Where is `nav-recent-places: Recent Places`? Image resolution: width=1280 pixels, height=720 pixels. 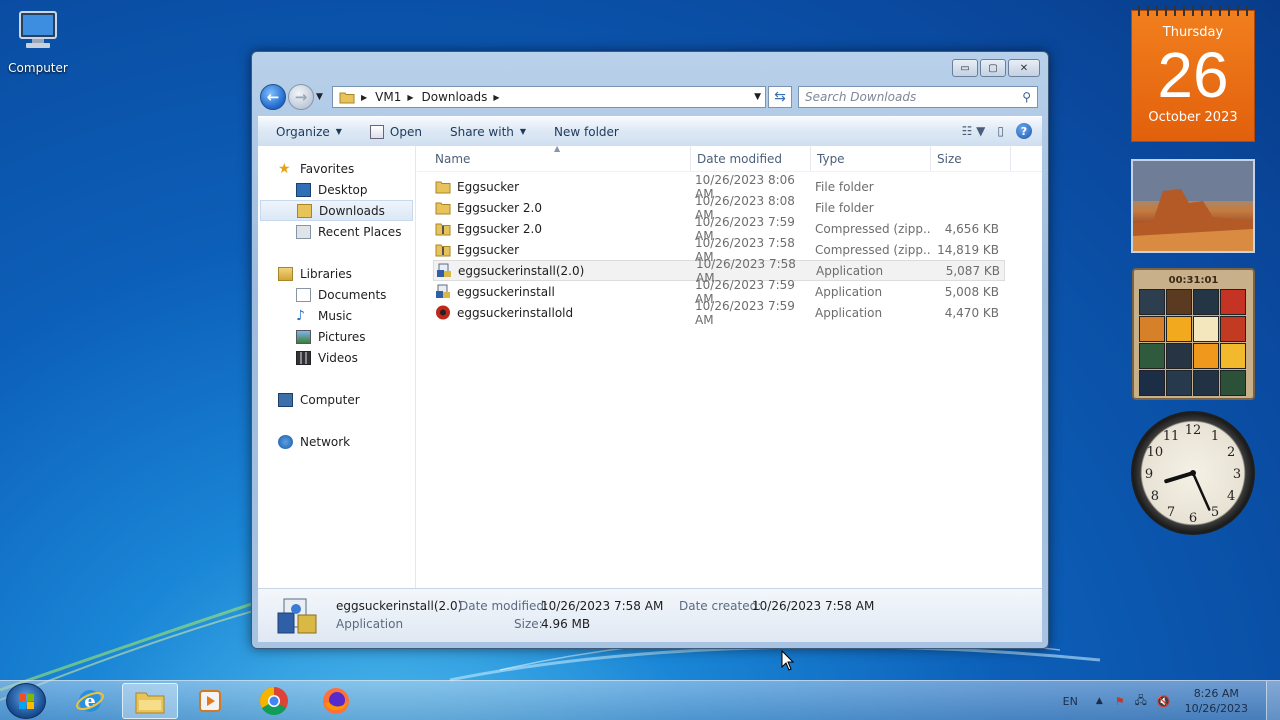 nav-recent-places: Recent Places is located at coordinates (336, 231).